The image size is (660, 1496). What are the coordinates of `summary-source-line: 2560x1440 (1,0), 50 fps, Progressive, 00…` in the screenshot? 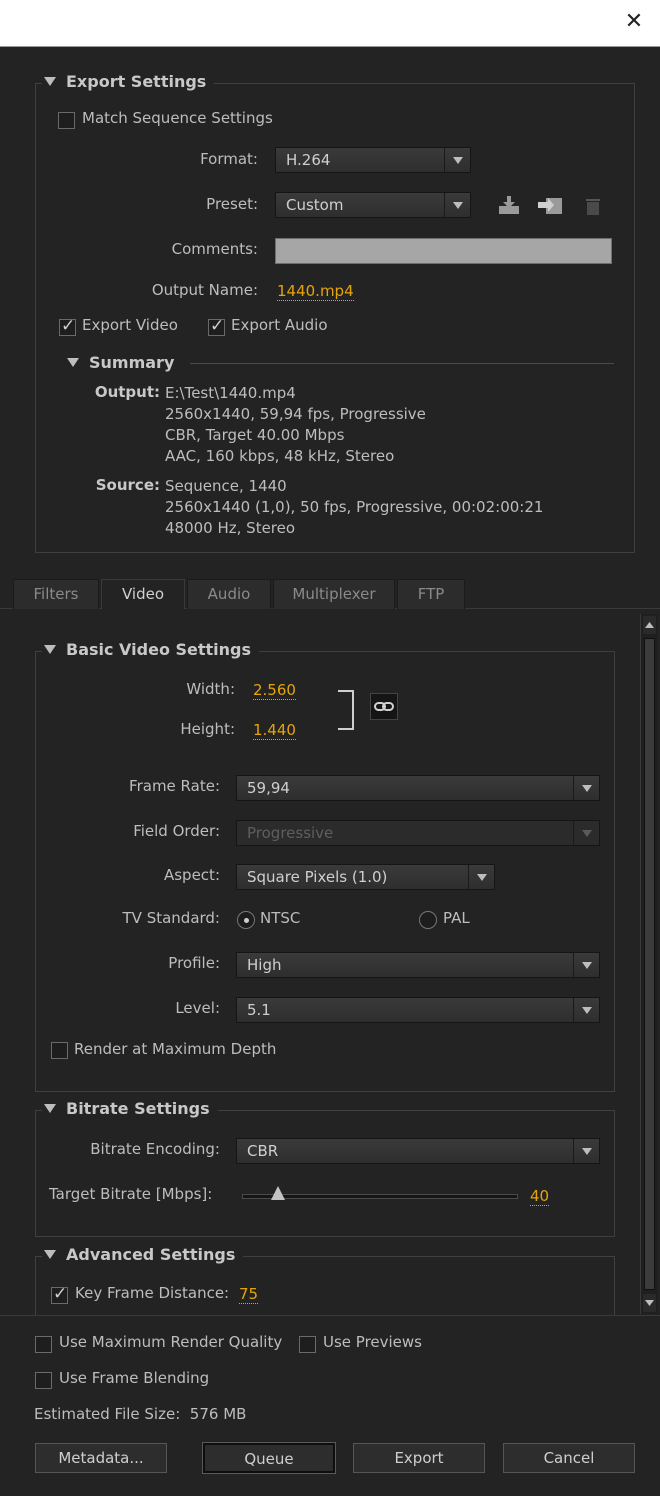 It's located at (354, 507).